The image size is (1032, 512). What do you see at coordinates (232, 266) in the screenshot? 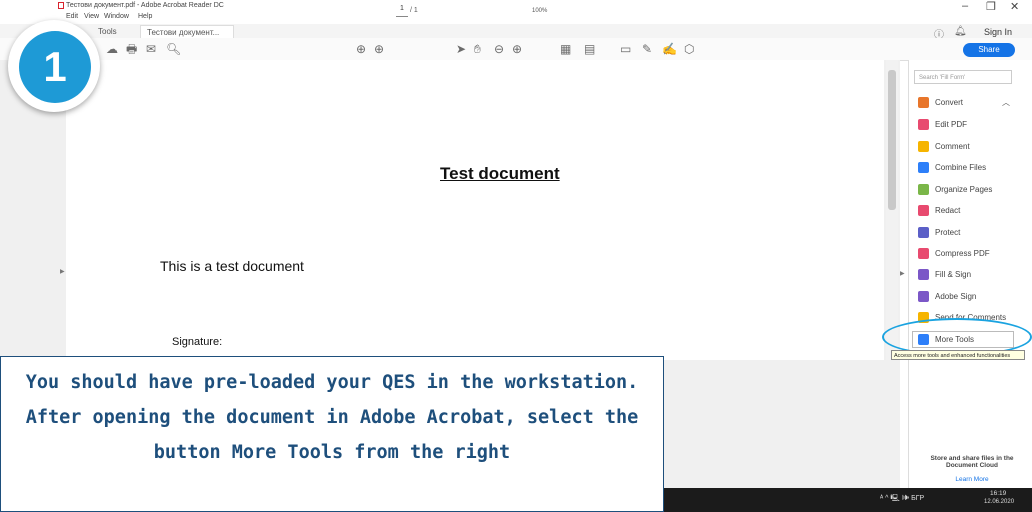
I see `document-body-text: This is a test document` at bounding box center [232, 266].